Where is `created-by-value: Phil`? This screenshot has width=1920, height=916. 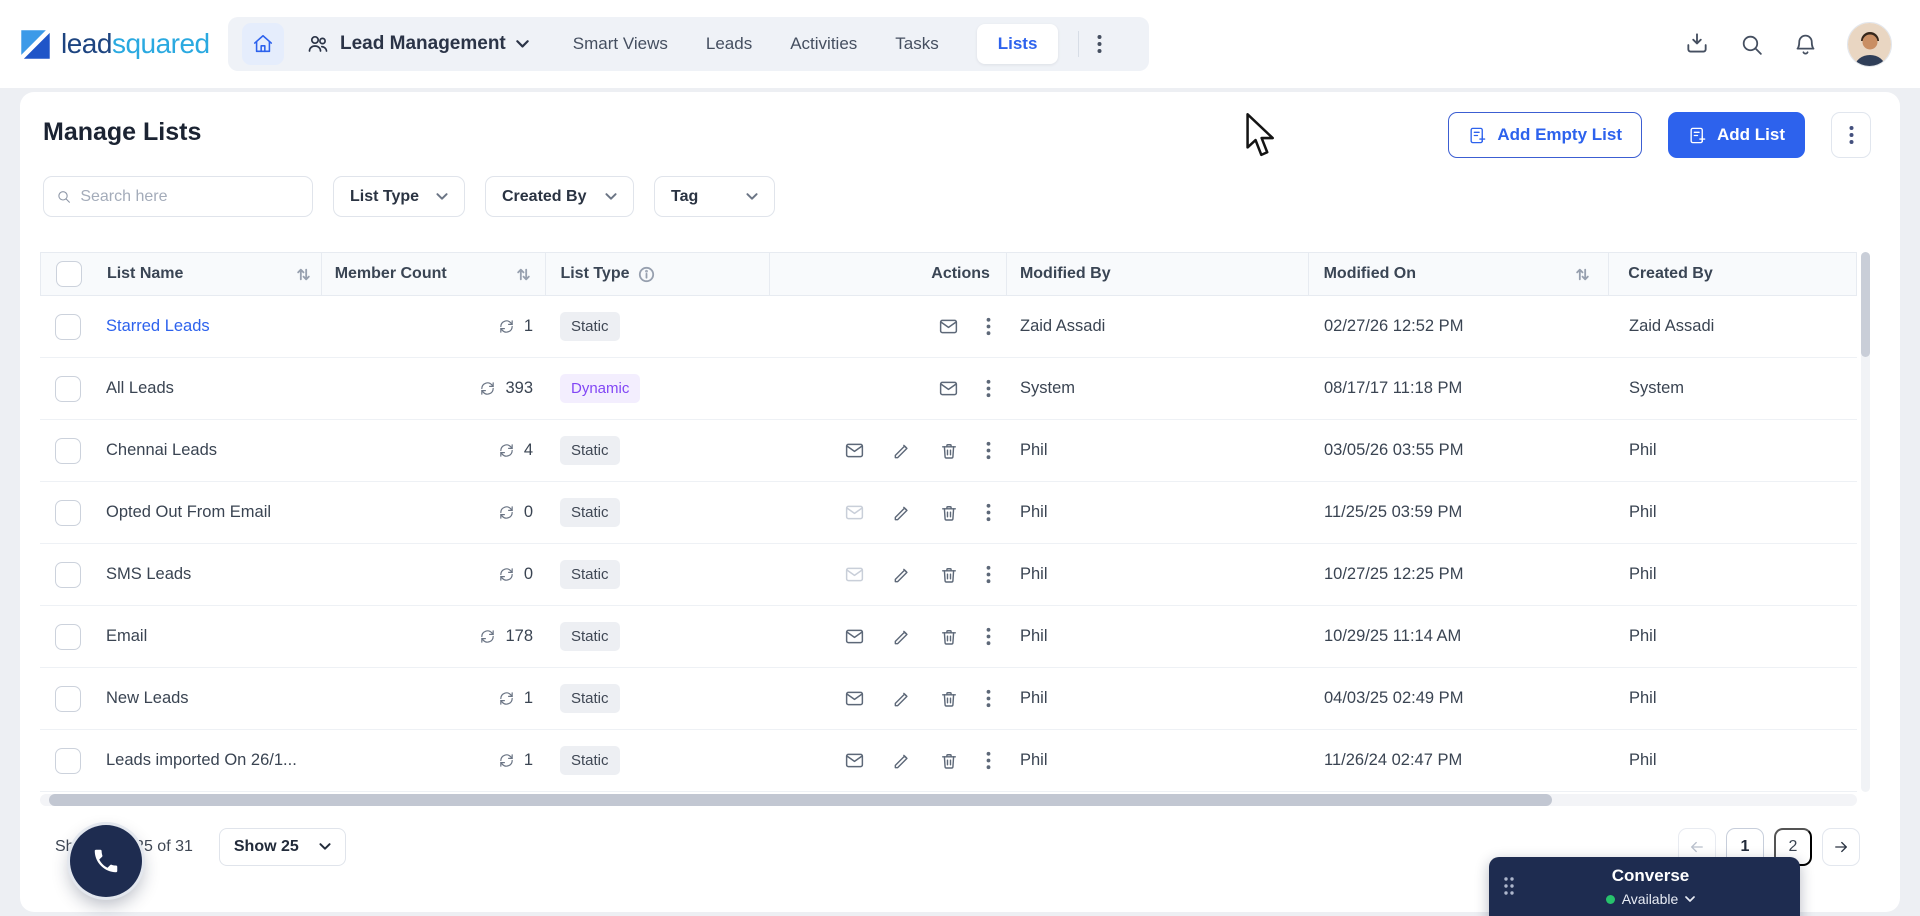 created-by-value: Phil is located at coordinates (1643, 760).